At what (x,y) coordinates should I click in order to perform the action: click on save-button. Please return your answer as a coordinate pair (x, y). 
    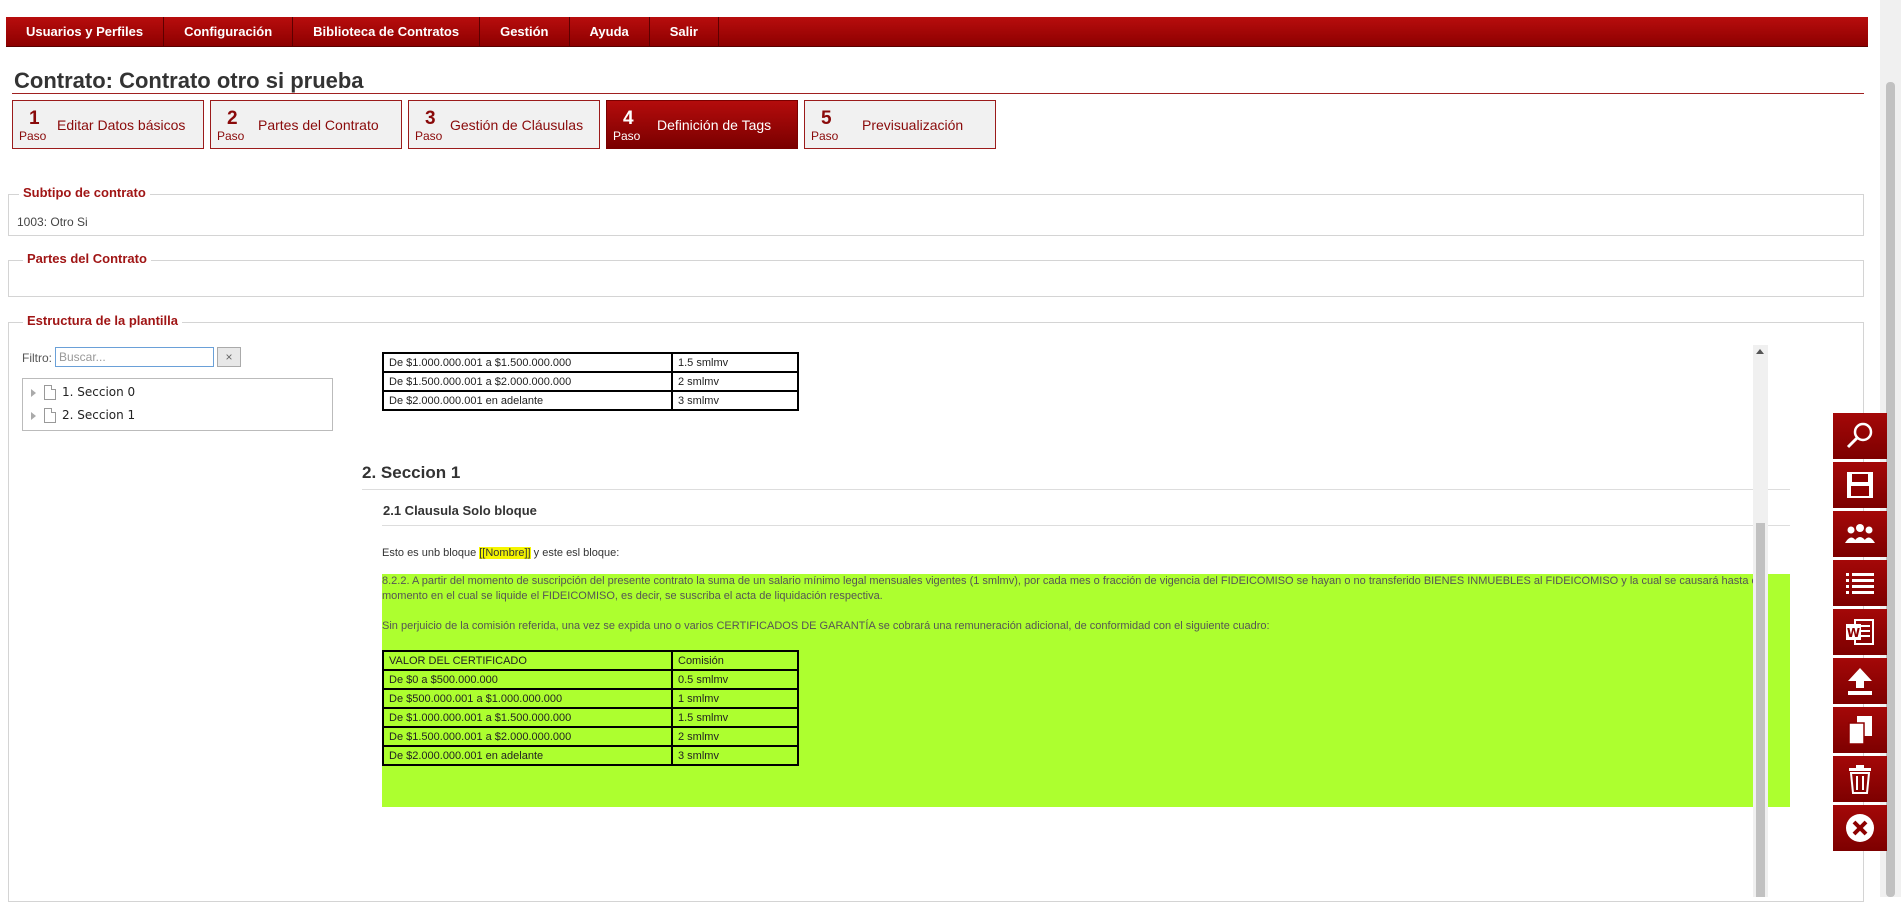
    Looking at the image, I should click on (1860, 485).